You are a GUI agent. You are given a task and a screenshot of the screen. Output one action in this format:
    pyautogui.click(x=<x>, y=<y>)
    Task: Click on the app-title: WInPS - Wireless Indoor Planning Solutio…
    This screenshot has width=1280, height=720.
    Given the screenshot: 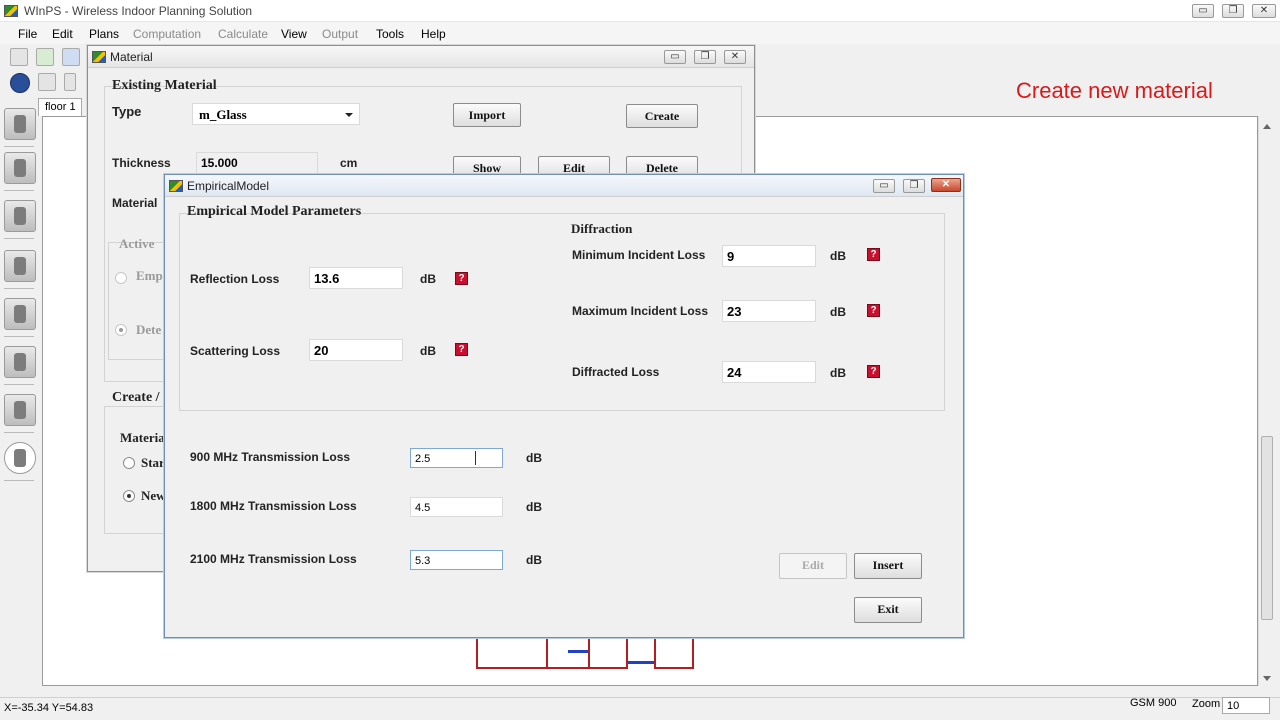 What is the action you would take?
    pyautogui.click(x=138, y=11)
    